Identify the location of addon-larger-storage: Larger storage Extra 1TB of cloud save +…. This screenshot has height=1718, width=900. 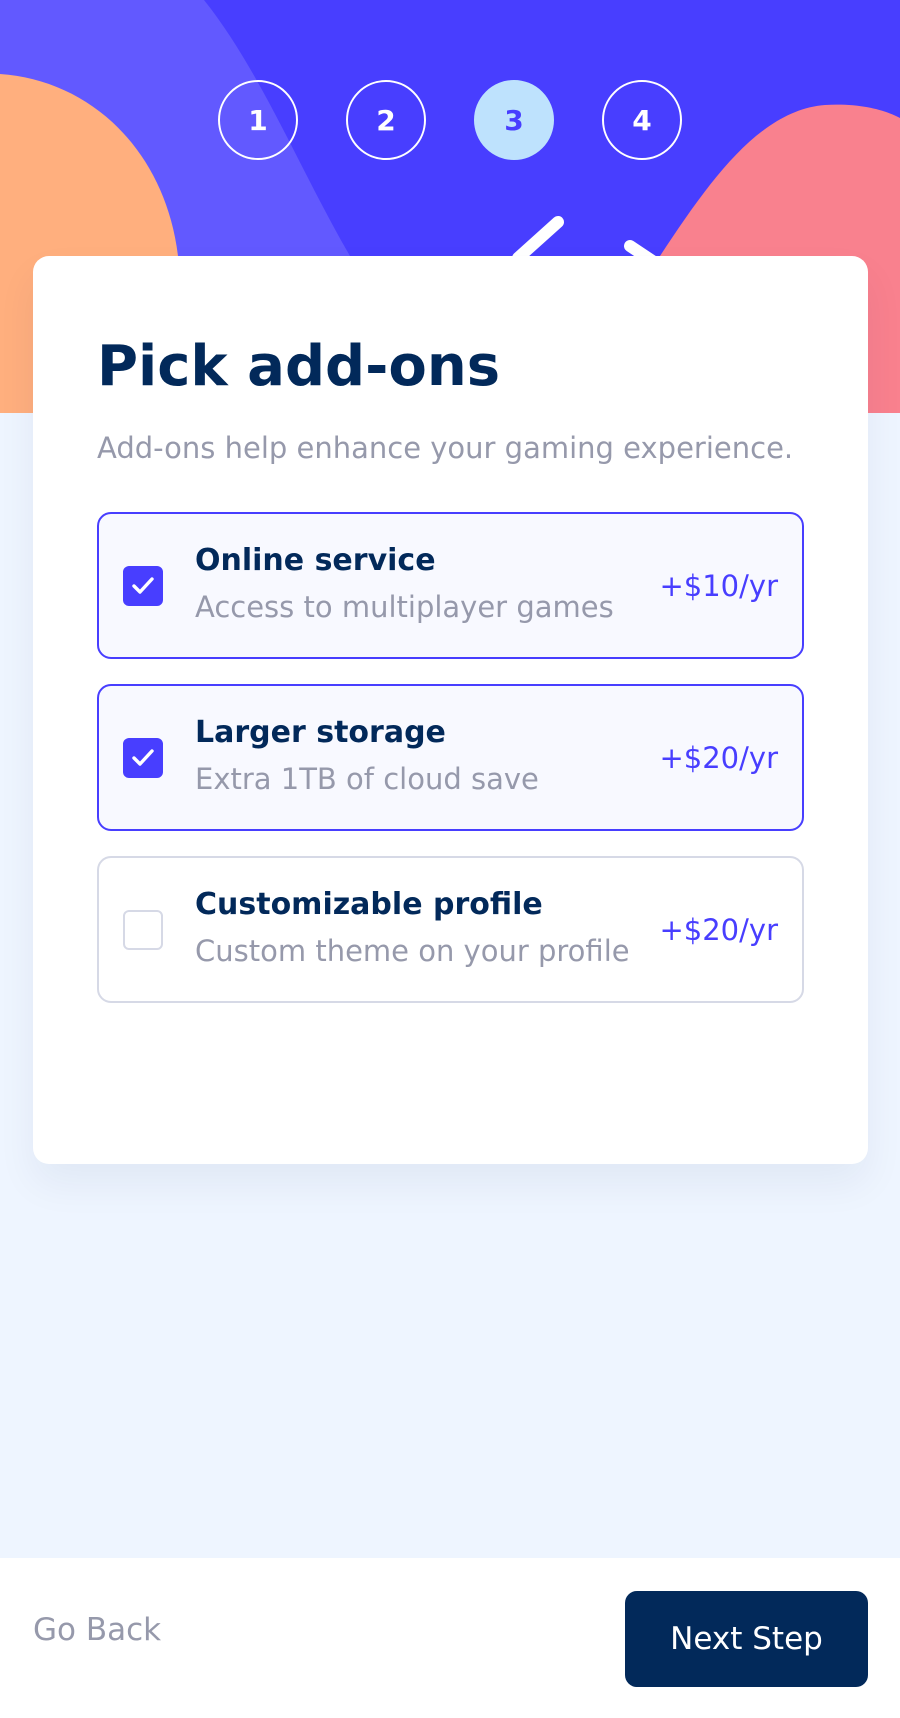
(450, 758).